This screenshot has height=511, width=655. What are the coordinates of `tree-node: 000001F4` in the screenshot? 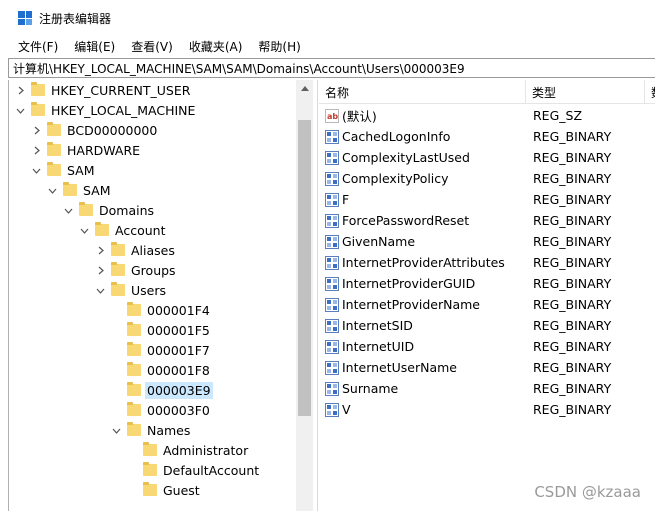 It's located at (169, 310).